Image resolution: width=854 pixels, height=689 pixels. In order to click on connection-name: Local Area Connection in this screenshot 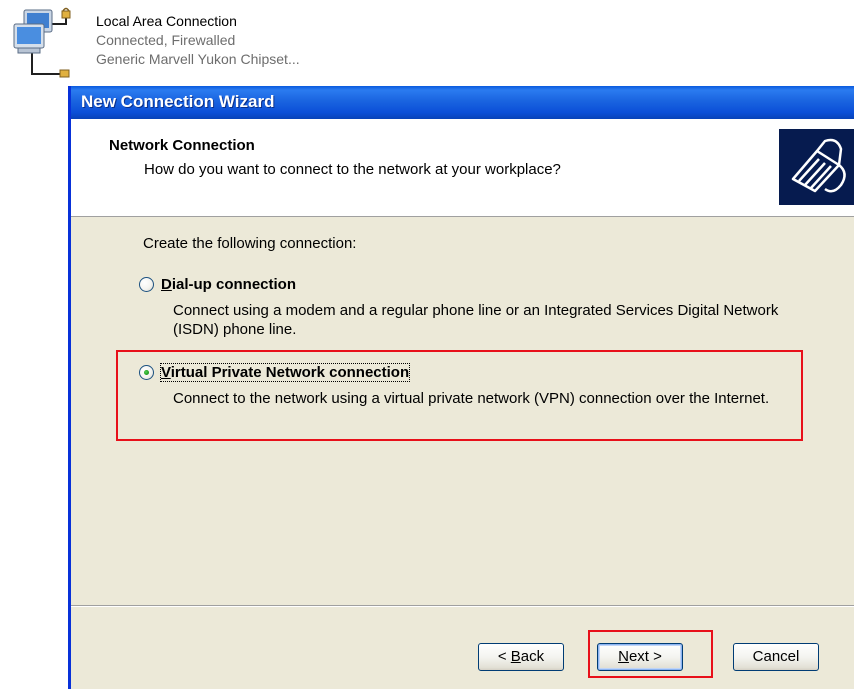, I will do `click(166, 21)`.